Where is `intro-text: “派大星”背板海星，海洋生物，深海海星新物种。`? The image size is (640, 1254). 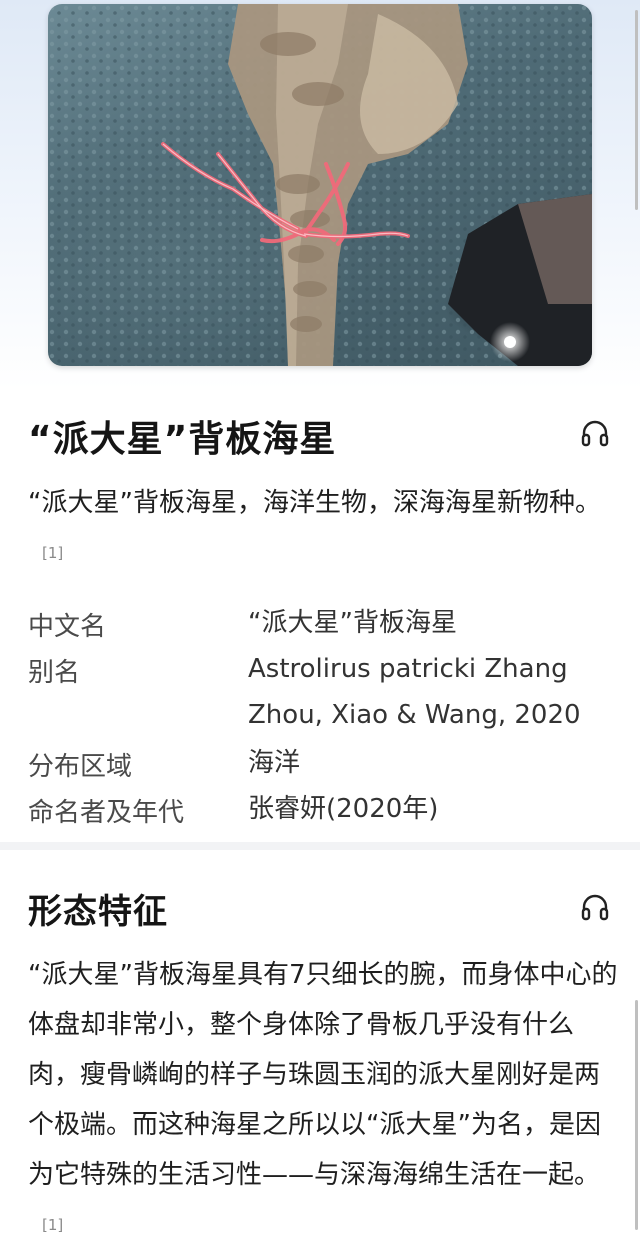 intro-text: “派大星”背板海星，海洋生物，深海海星新物种。 is located at coordinates (314, 503).